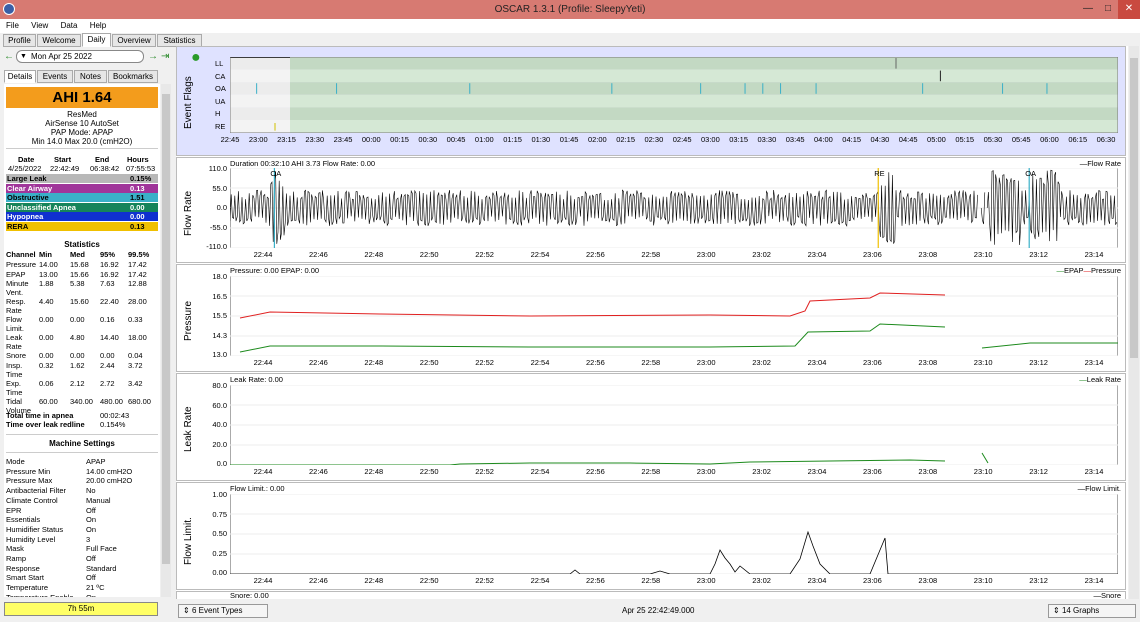  Describe the element at coordinates (90, 76) in the screenshot. I see `tab-notes: Notes` at that location.